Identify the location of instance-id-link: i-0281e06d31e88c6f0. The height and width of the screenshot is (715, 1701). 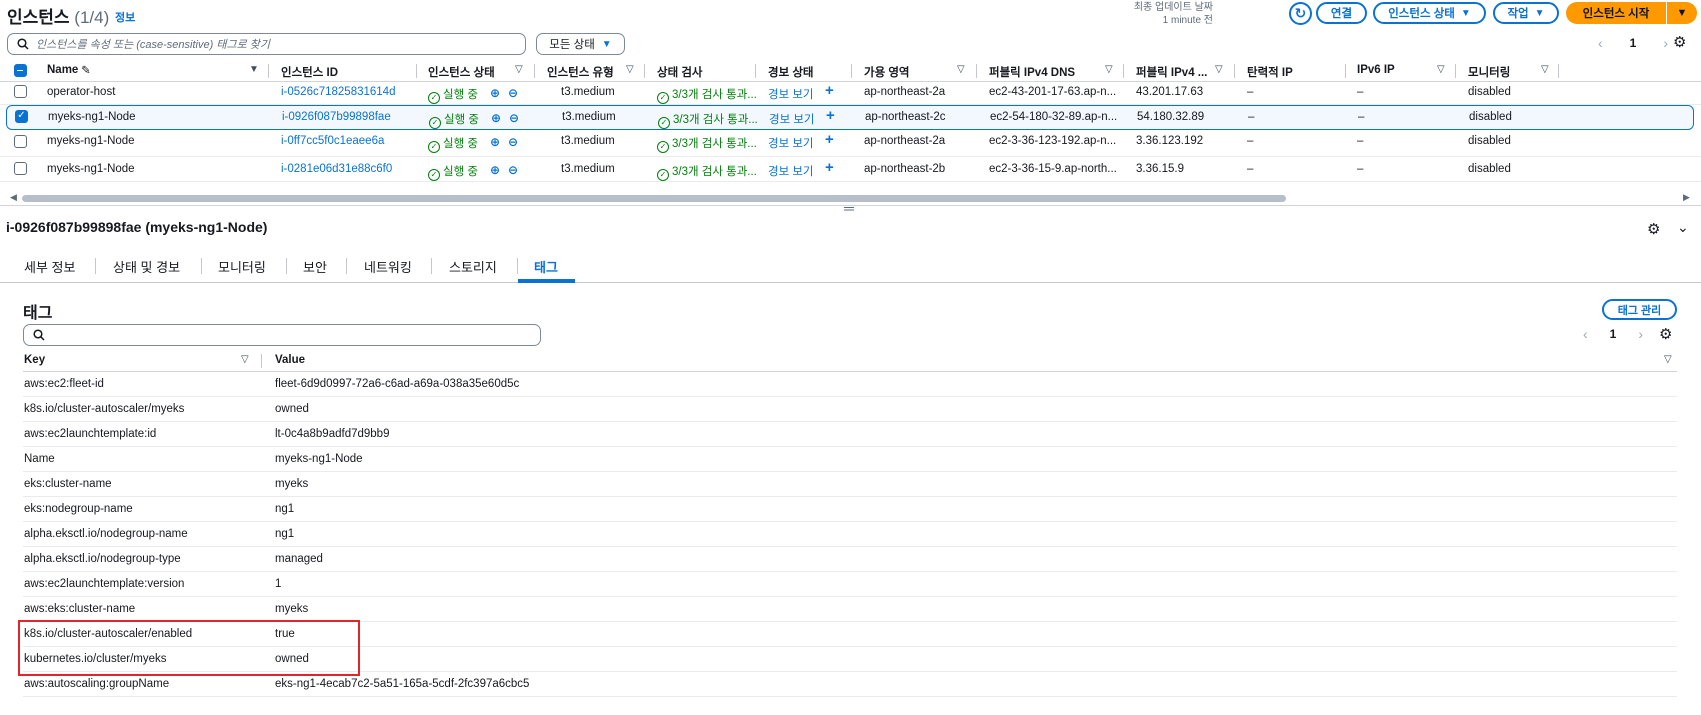
(336, 169).